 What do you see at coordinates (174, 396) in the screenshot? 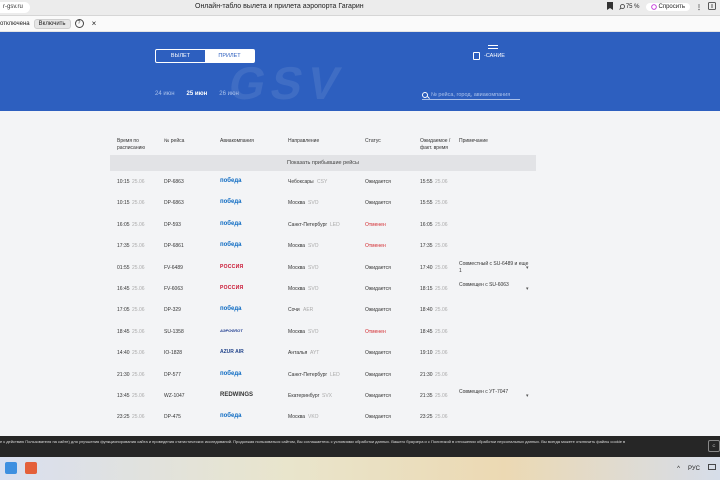
I see `flight-number: WZ-1047` at bounding box center [174, 396].